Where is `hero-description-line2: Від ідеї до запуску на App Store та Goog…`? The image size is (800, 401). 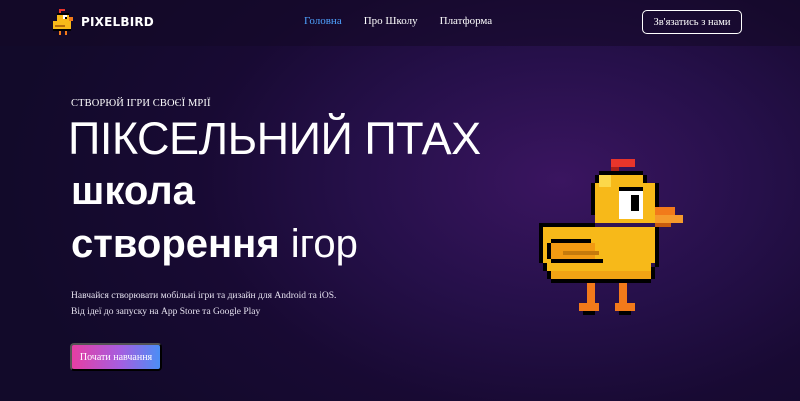
hero-description-line2: Від ідеї до запуску на App Store та Goog… is located at coordinates (166, 312).